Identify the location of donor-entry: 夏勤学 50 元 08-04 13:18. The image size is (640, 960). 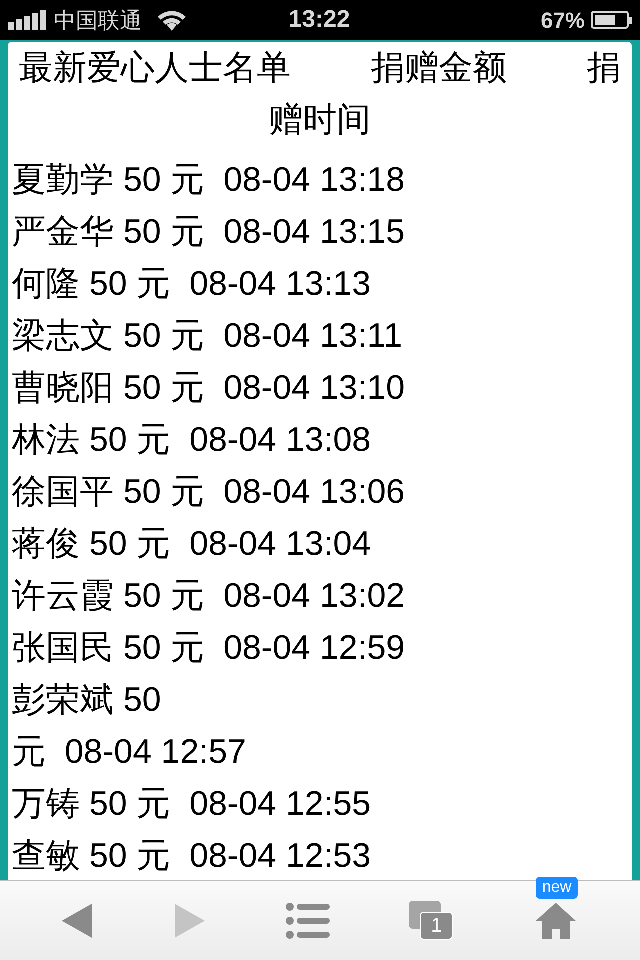
(209, 180).